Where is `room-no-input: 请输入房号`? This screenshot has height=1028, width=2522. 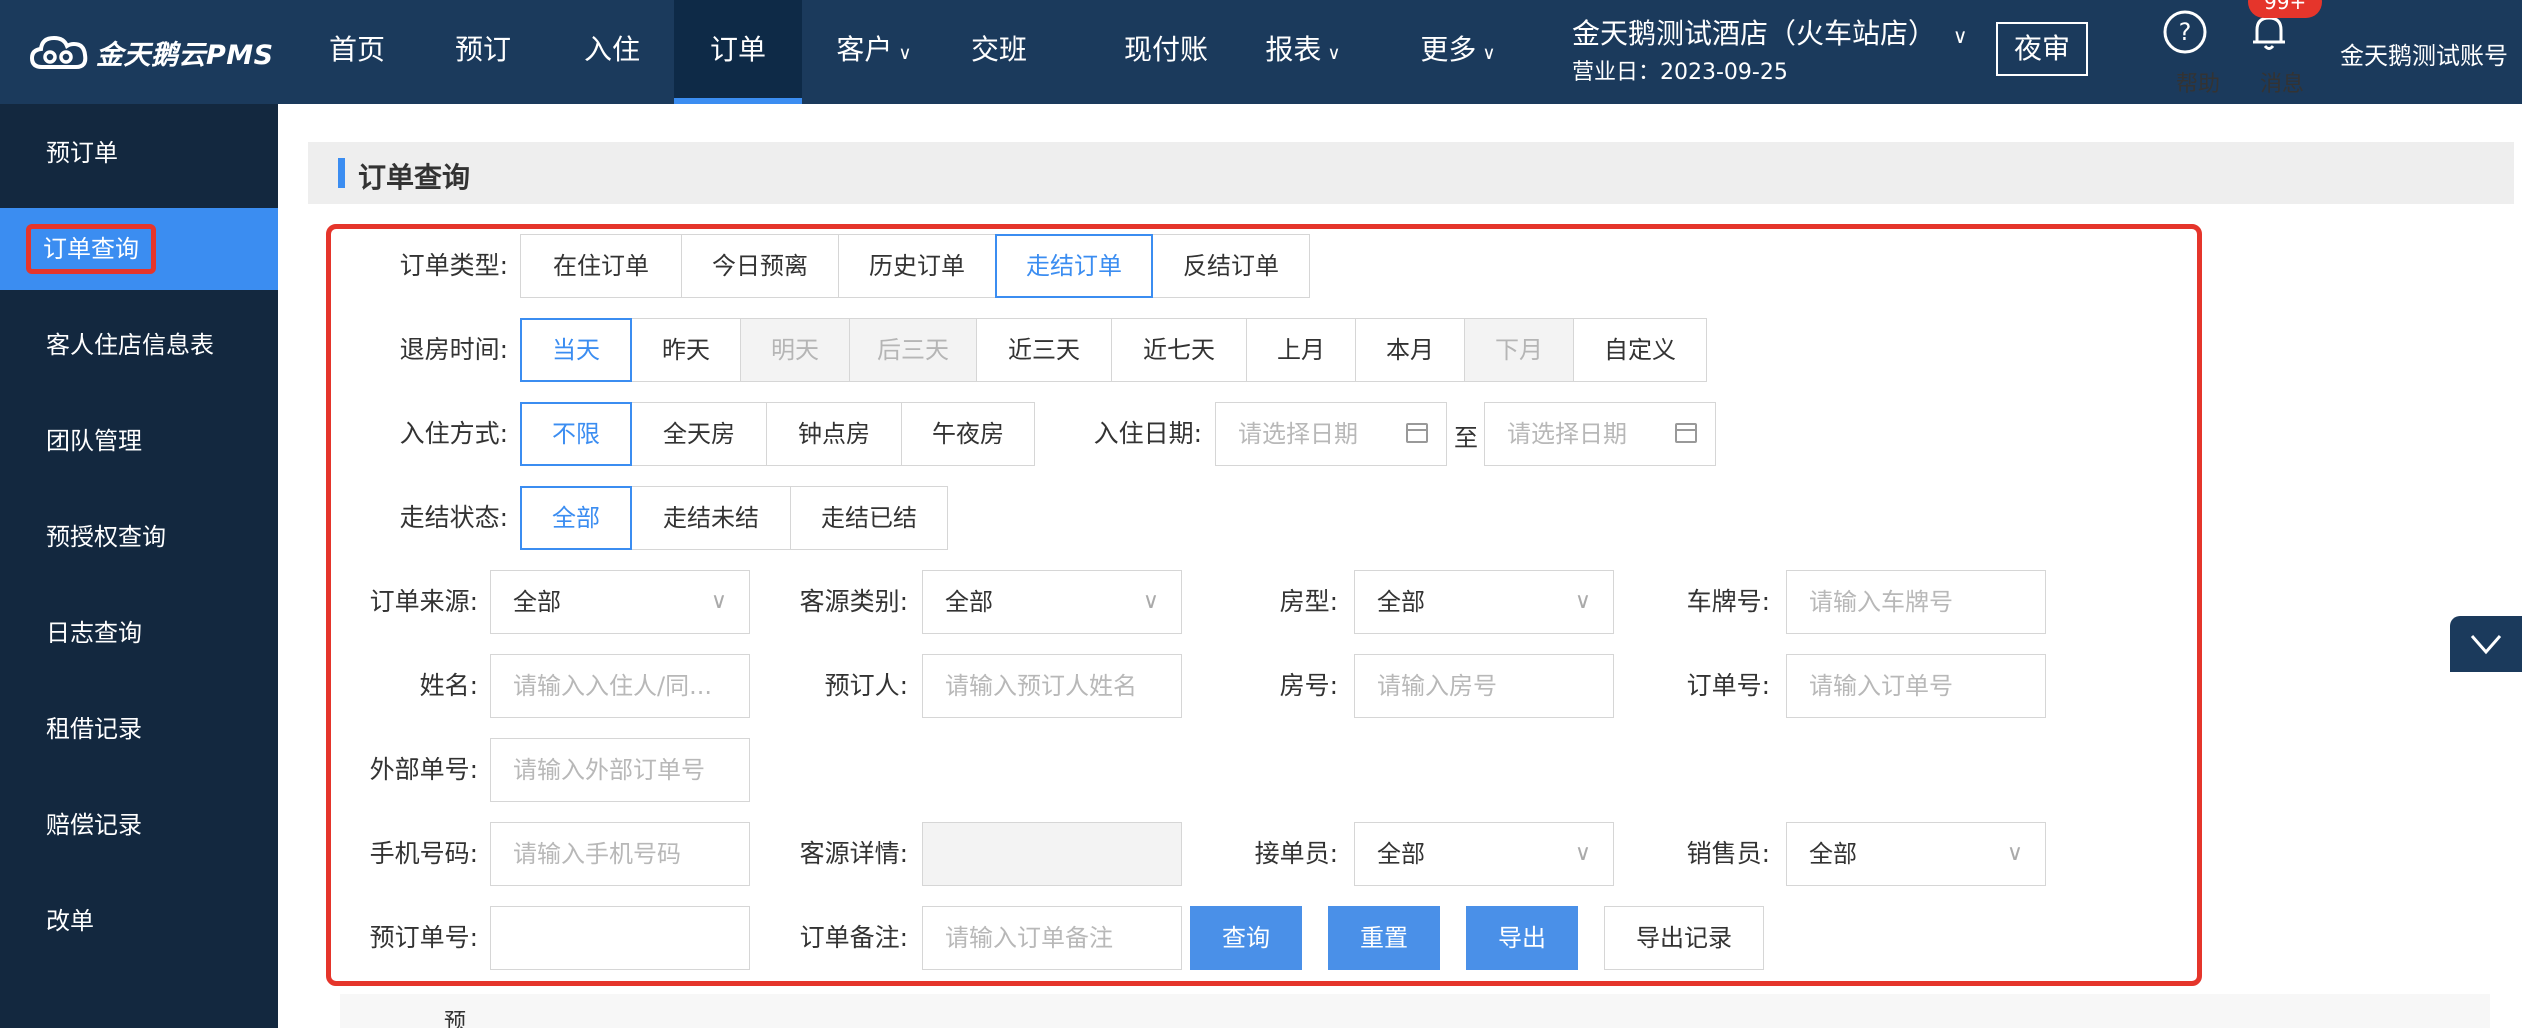 room-no-input: 请输入房号 is located at coordinates (1484, 686).